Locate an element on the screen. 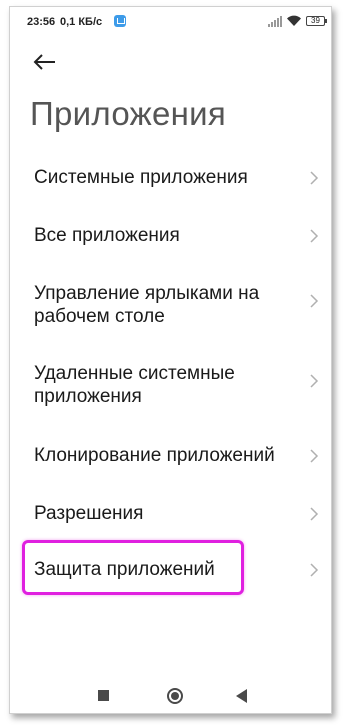  menu-item-label: Все приложения is located at coordinates (107, 235).